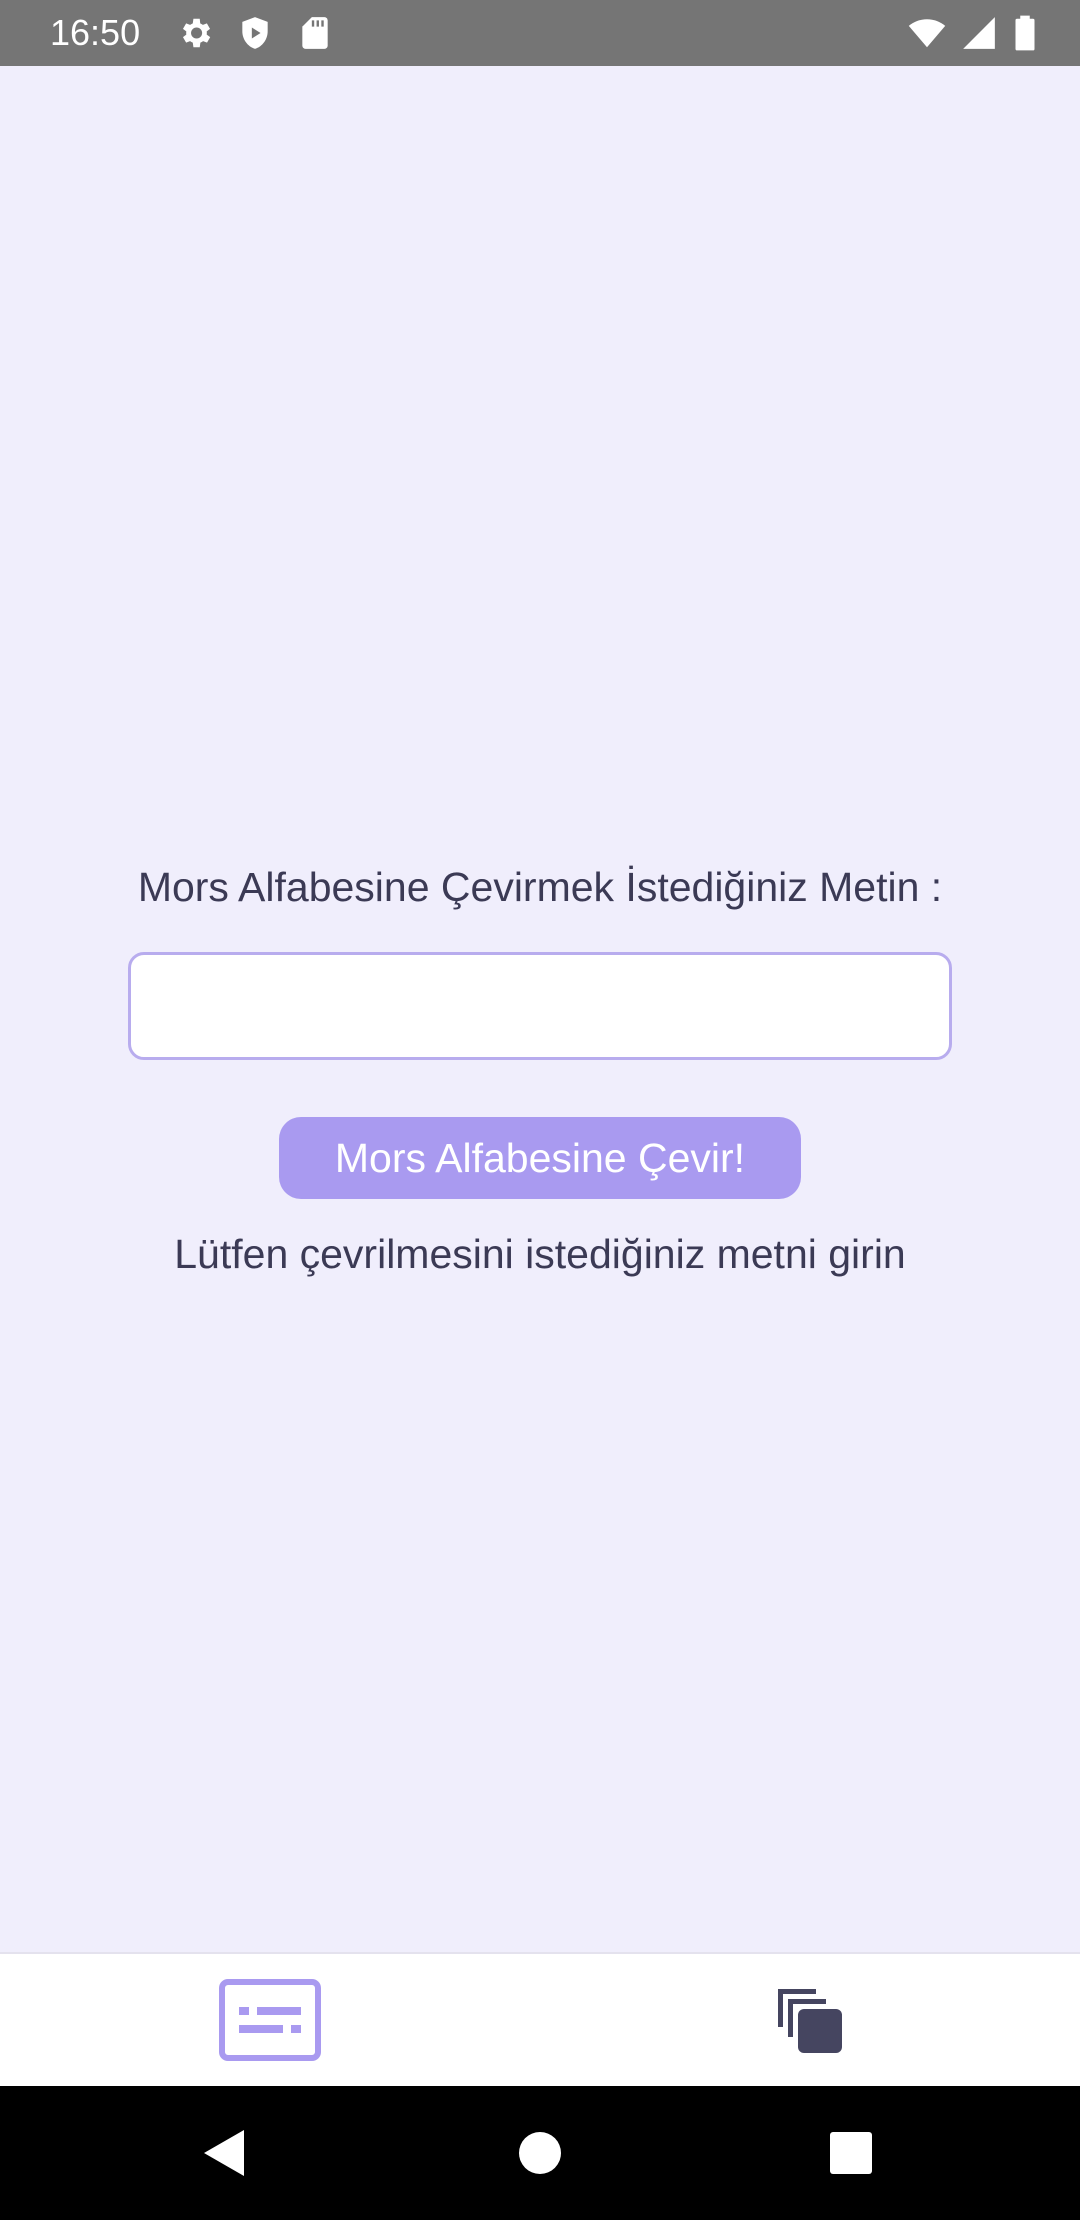 This screenshot has height=2220, width=1080. I want to click on recents-icon, so click(851, 2153).